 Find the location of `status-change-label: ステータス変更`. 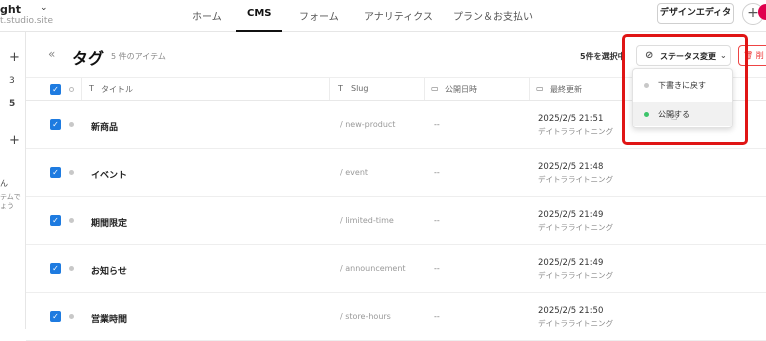

status-change-label: ステータス変更 is located at coordinates (688, 56).